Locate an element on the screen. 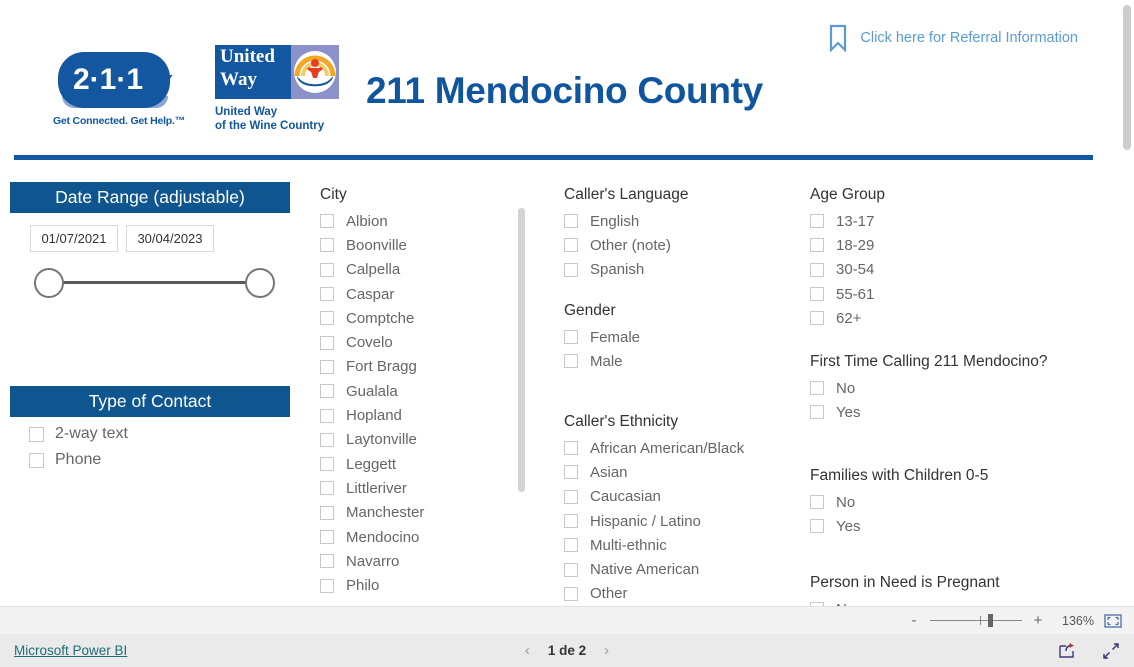  checkbox-row-first-time: Yes is located at coordinates (950, 412).